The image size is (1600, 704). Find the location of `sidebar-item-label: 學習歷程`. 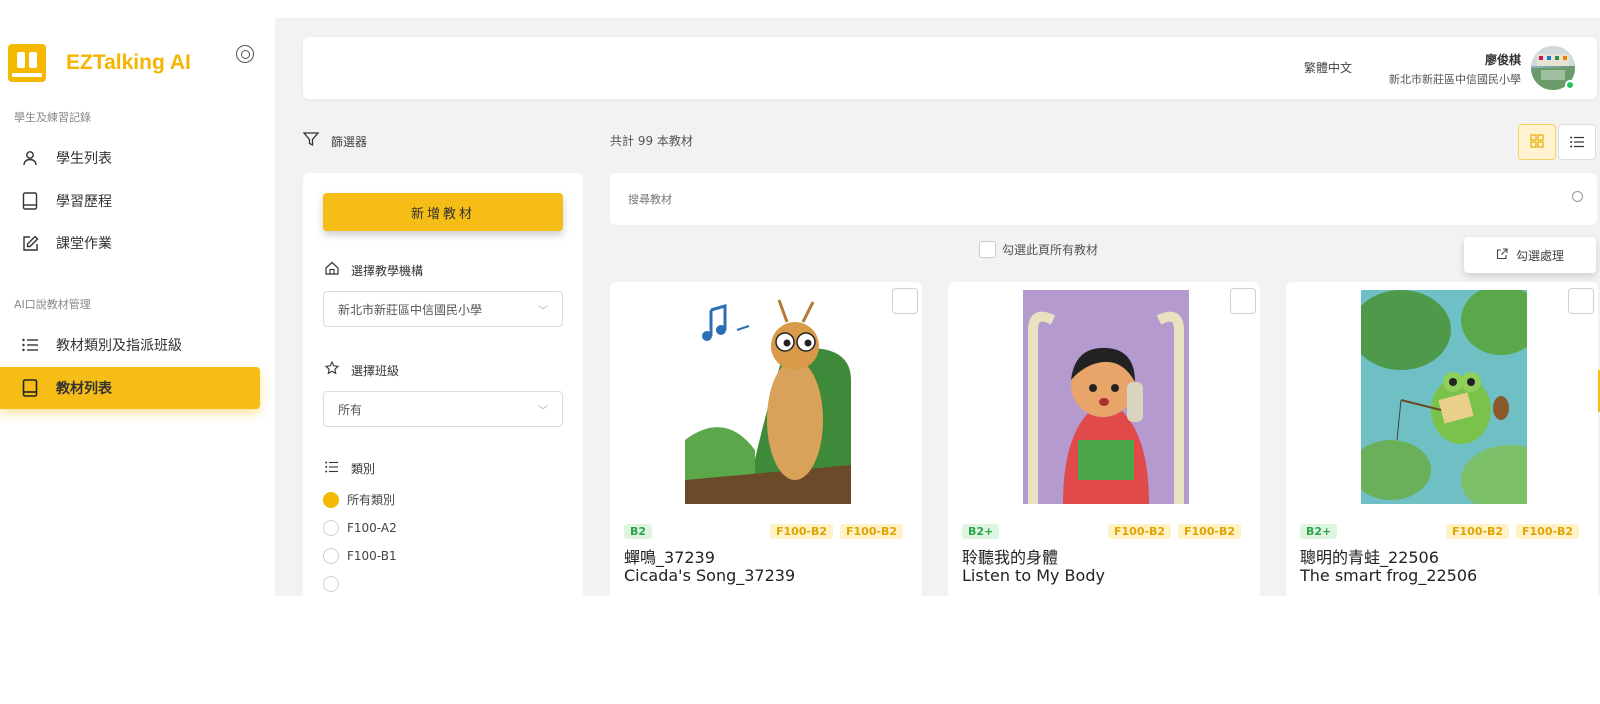

sidebar-item-label: 學習歷程 is located at coordinates (84, 202).